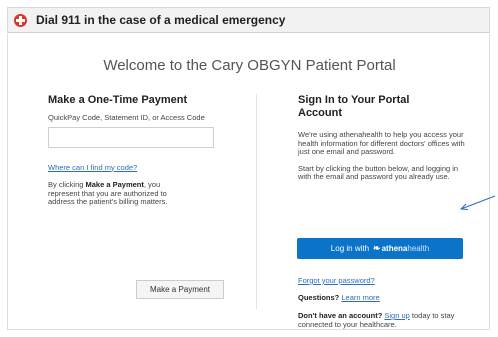 This screenshot has height=337, width=498. Describe the element at coordinates (354, 106) in the screenshot. I see `signin-heading: Sign In to Your Portal Account` at that location.